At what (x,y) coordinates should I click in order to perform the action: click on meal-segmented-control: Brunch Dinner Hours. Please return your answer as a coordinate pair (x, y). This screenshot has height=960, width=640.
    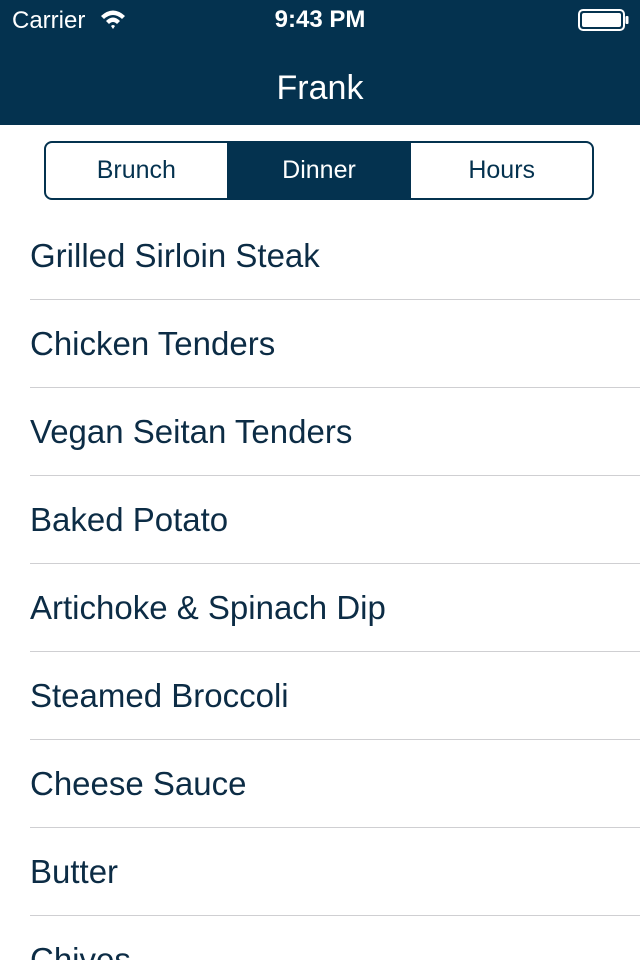
    Looking at the image, I should click on (319, 170).